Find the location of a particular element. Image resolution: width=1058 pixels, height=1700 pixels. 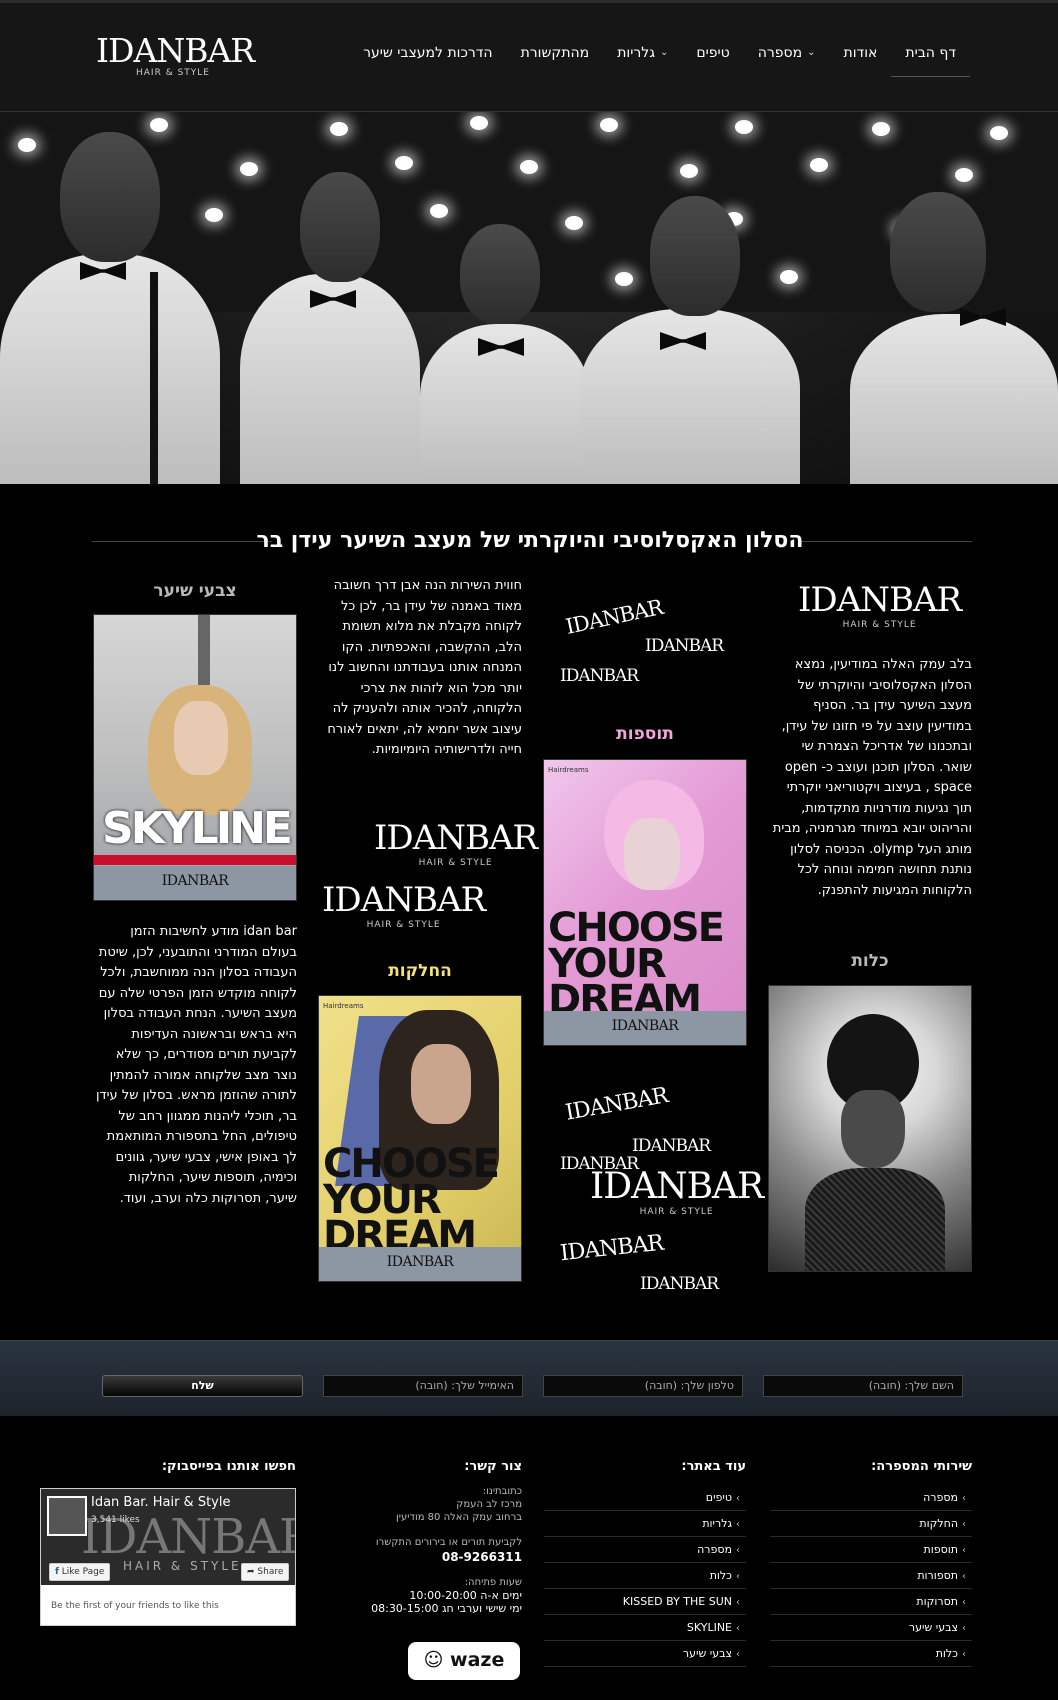

logo-text: IDANBAR is located at coordinates (175, 50).